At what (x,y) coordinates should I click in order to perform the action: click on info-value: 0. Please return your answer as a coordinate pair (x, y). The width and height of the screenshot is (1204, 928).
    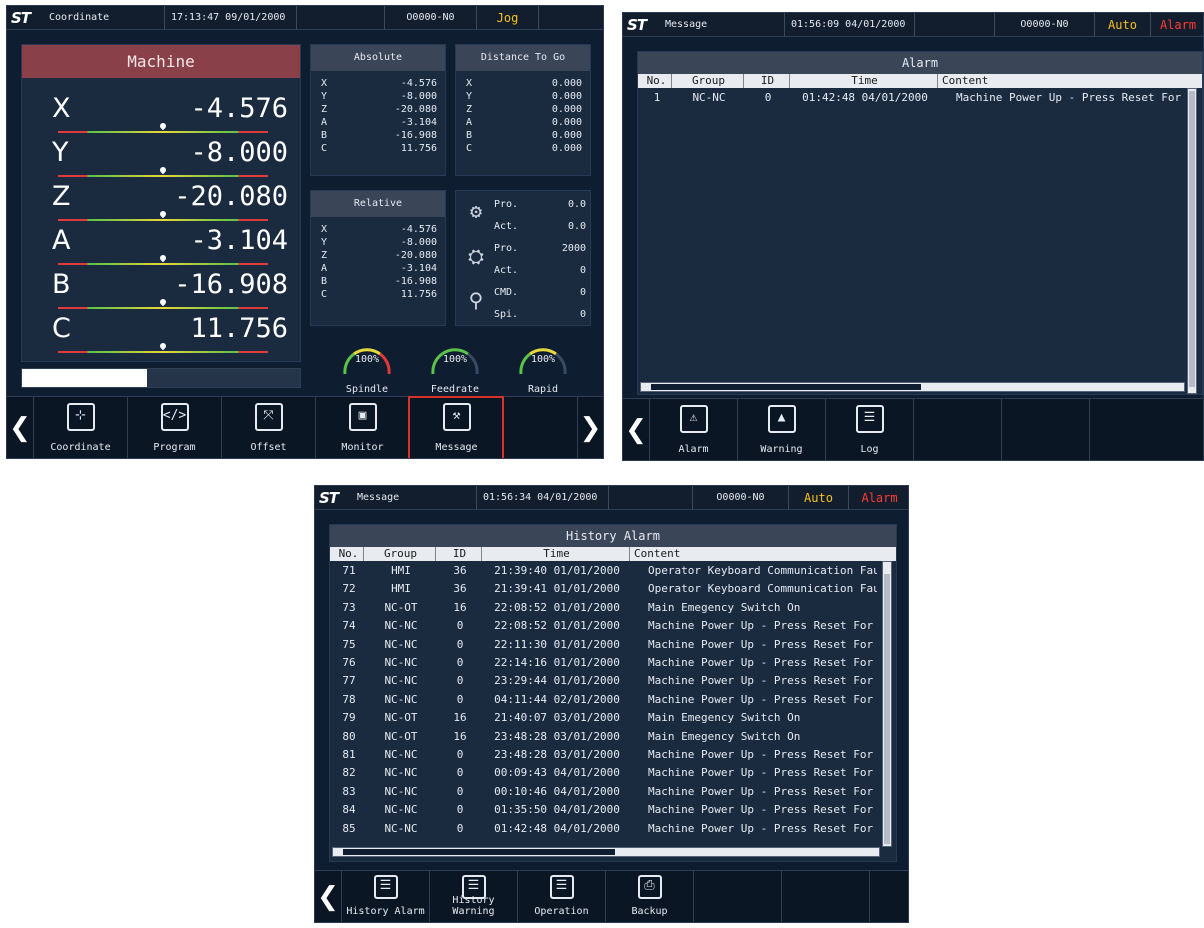
    Looking at the image, I should click on (582, 314).